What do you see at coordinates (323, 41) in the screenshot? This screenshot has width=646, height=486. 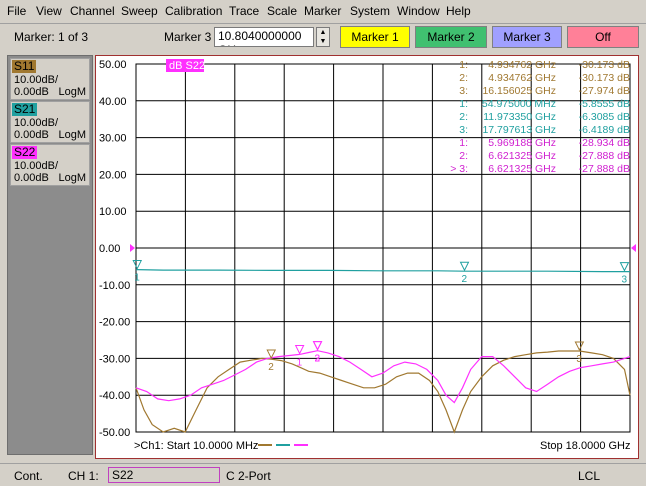 I see `stepper-down-icon: ▼` at bounding box center [323, 41].